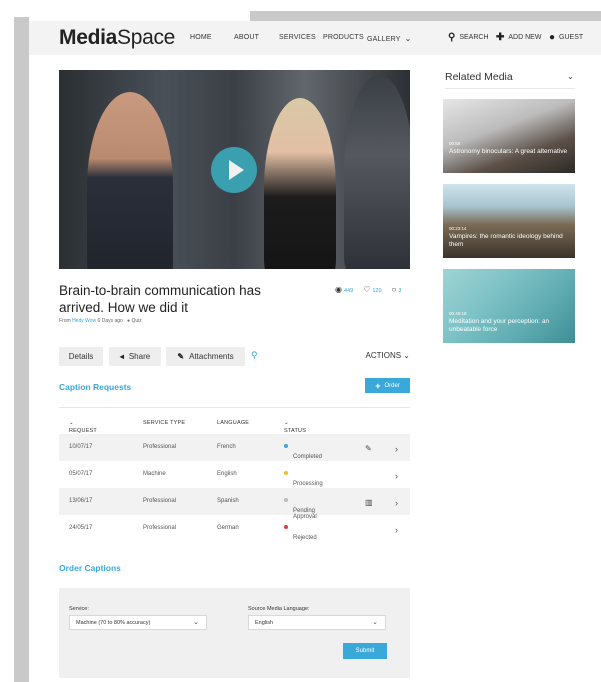 The width and height of the screenshot is (601, 682). What do you see at coordinates (234, 528) in the screenshot?
I see `table-row: 24/05/17 Professional German Rejected ›` at bounding box center [234, 528].